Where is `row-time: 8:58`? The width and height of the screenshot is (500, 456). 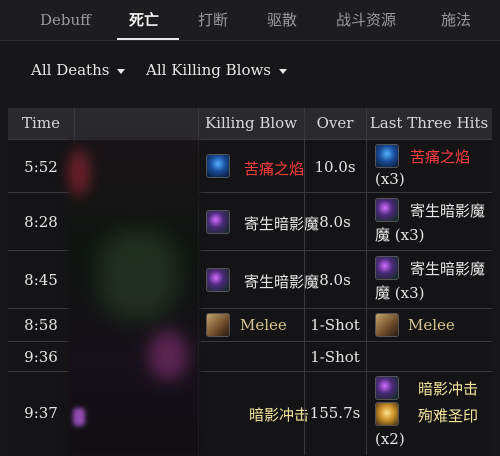 row-time: 8:58 is located at coordinates (41, 325).